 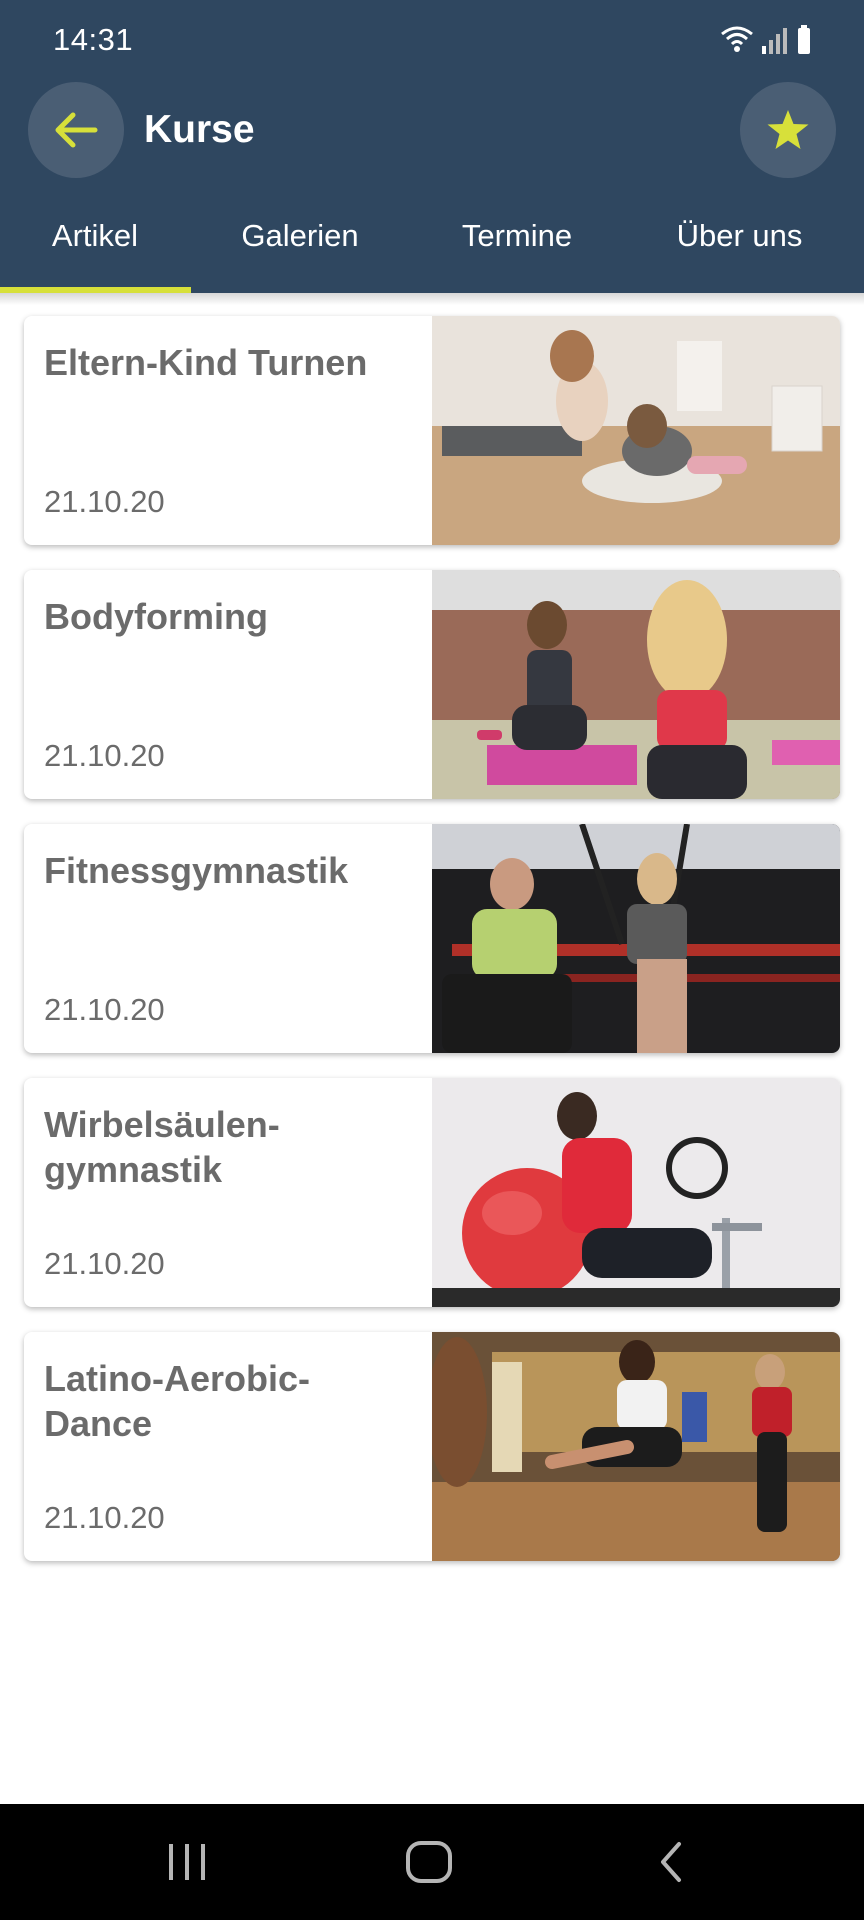 I want to click on chevron-left-icon, so click(x=671, y=1862).